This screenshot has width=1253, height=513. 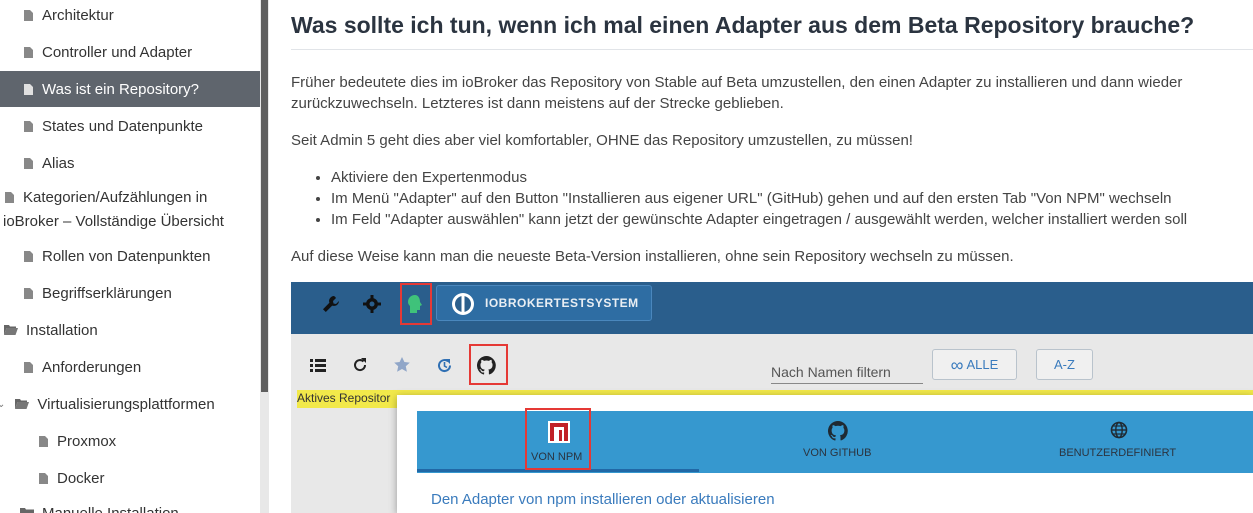 What do you see at coordinates (344, 398) in the screenshot?
I see `repository-label: Aktives Repositor` at bounding box center [344, 398].